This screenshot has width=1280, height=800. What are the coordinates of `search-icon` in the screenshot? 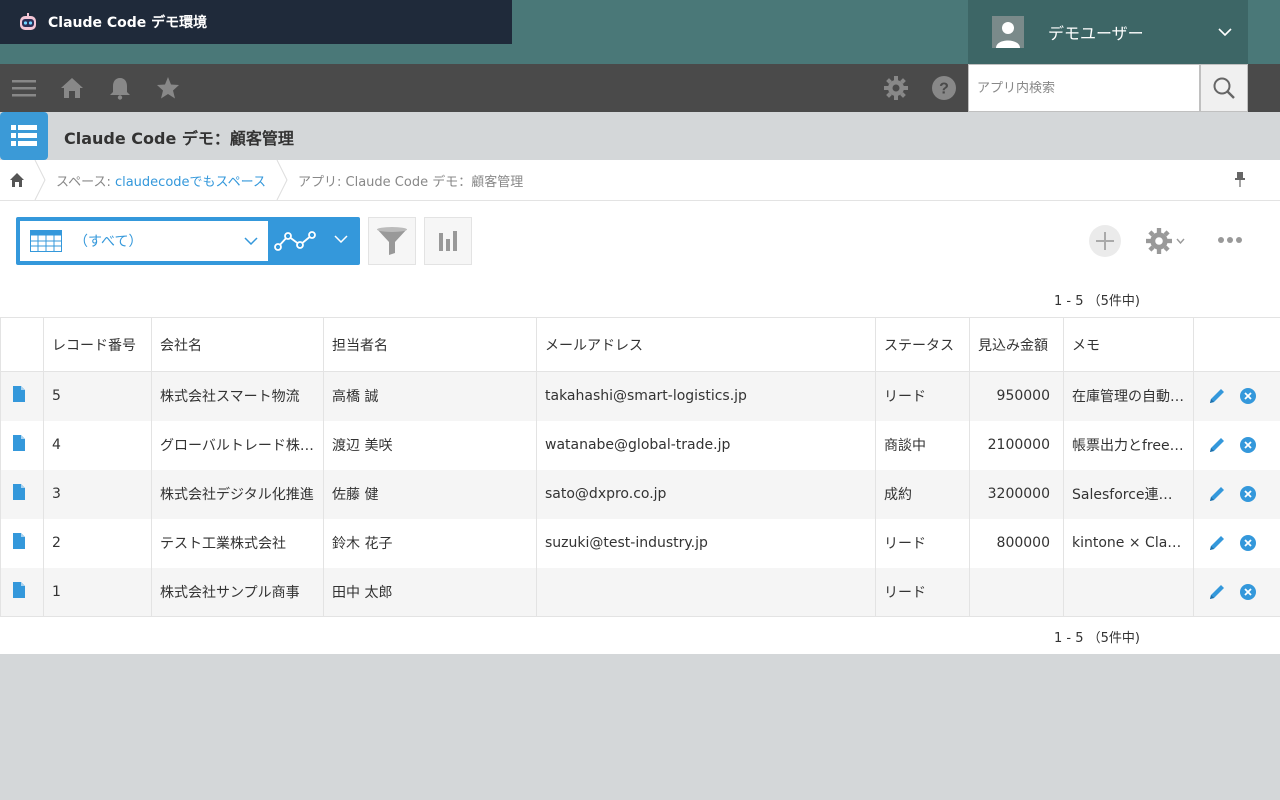 It's located at (1224, 88).